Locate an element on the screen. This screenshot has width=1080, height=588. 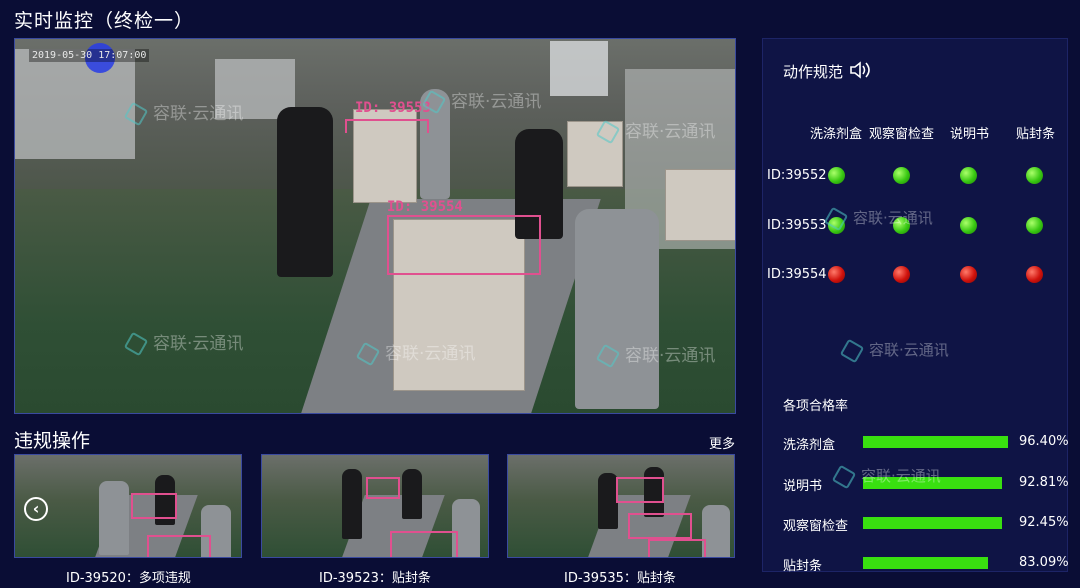
pass-rate-value: 83.09% is located at coordinates (1044, 562).